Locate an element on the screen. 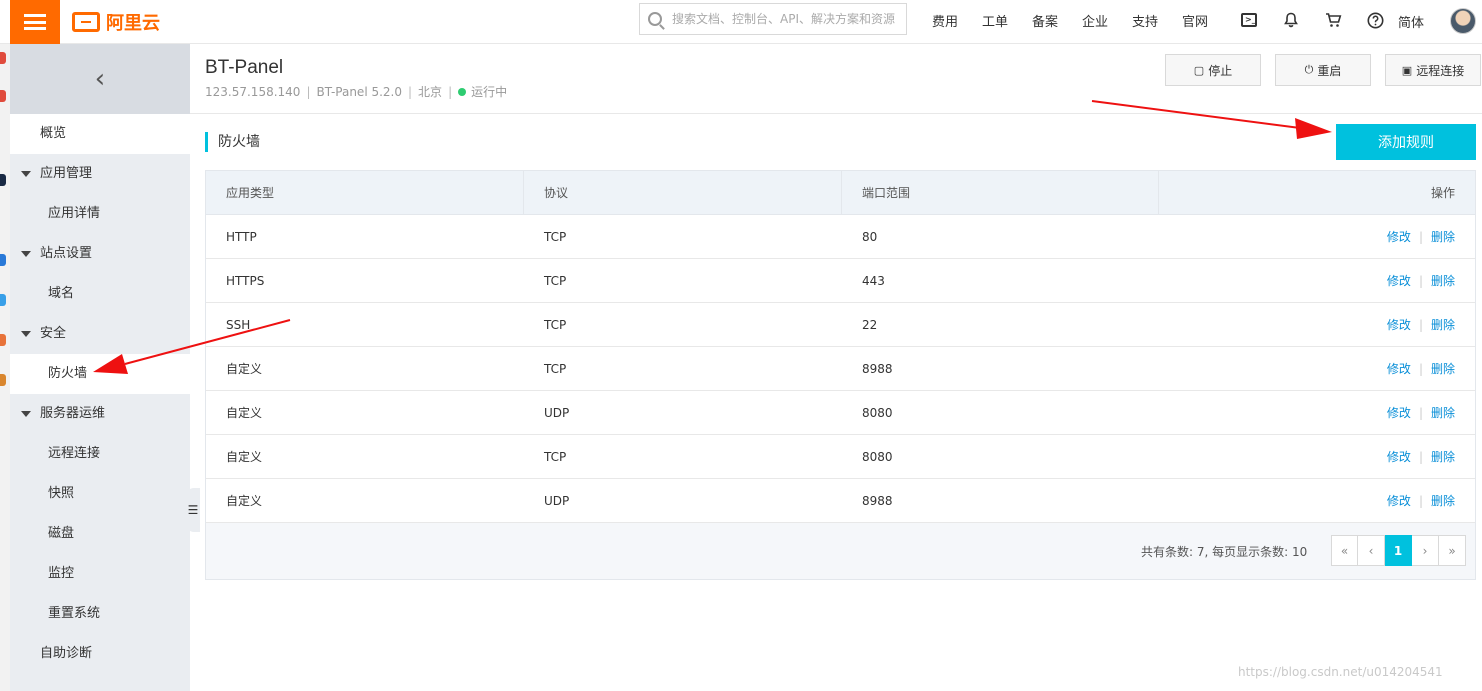 This screenshot has height=691, width=1482. sidebar-item-app-details: 应用详情 is located at coordinates (100, 214).